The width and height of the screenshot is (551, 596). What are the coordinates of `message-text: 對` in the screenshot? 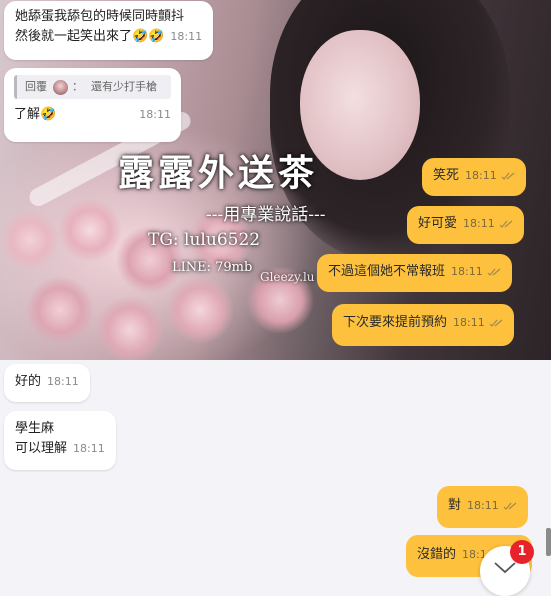 It's located at (455, 505).